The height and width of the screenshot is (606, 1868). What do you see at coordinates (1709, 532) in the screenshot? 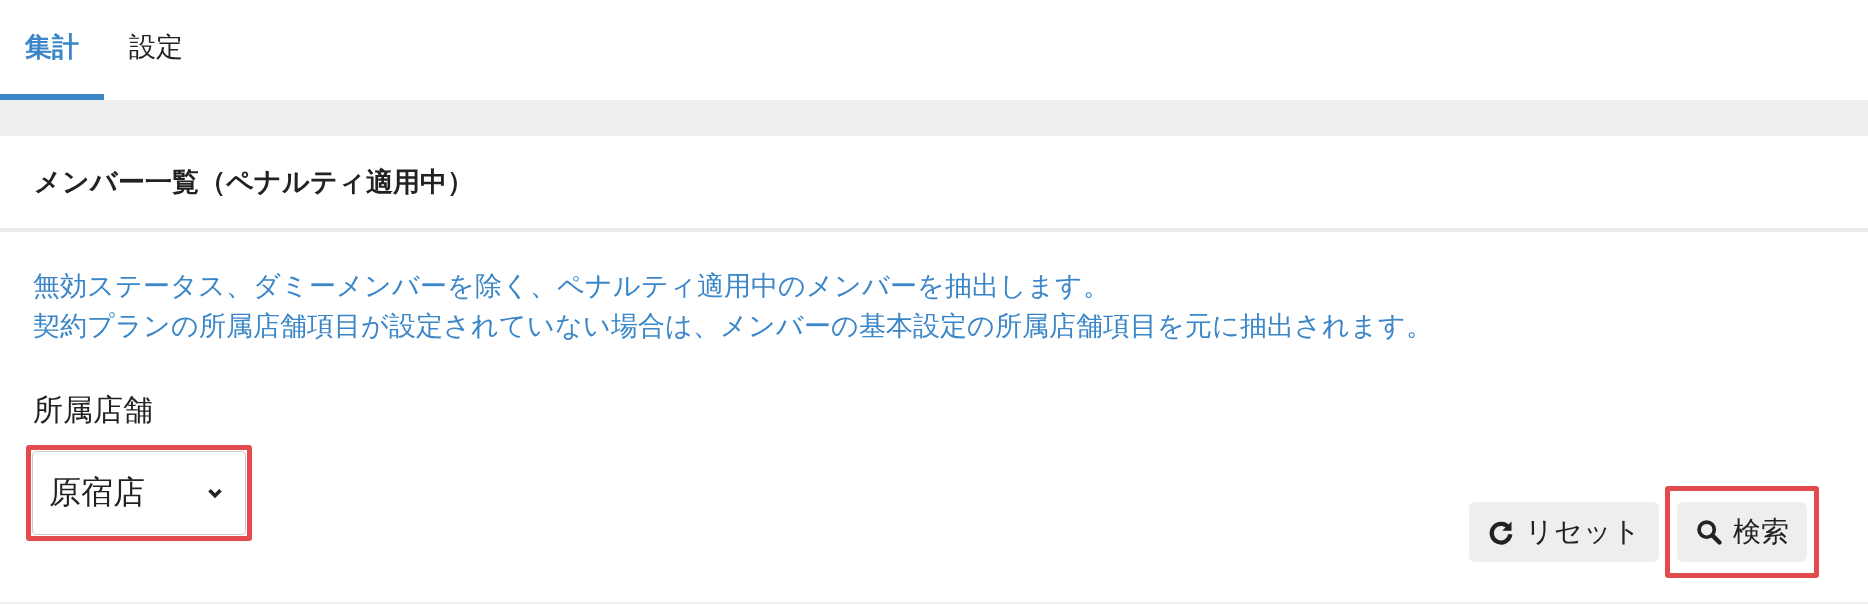
I see `search-icon` at bounding box center [1709, 532].